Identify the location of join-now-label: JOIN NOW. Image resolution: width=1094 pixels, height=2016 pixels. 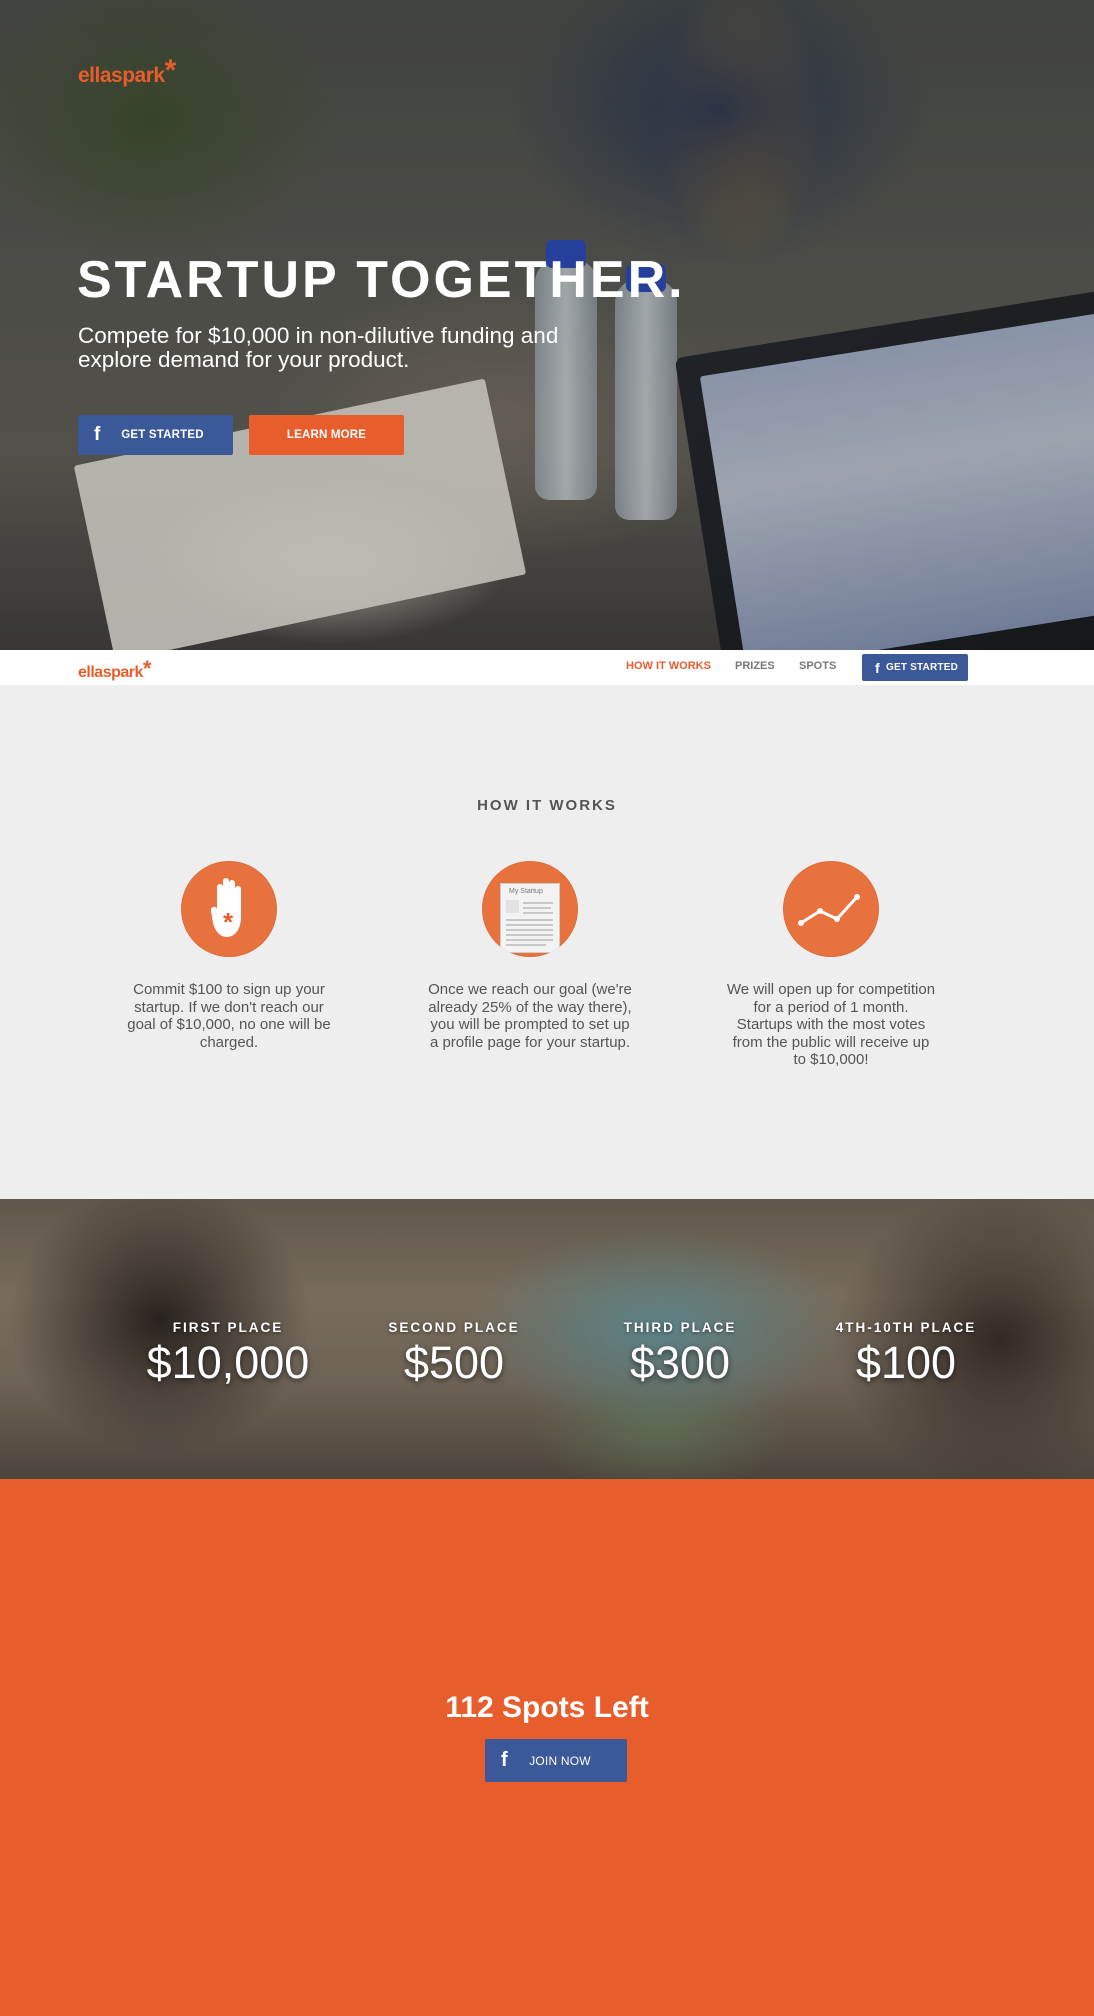
(560, 1760).